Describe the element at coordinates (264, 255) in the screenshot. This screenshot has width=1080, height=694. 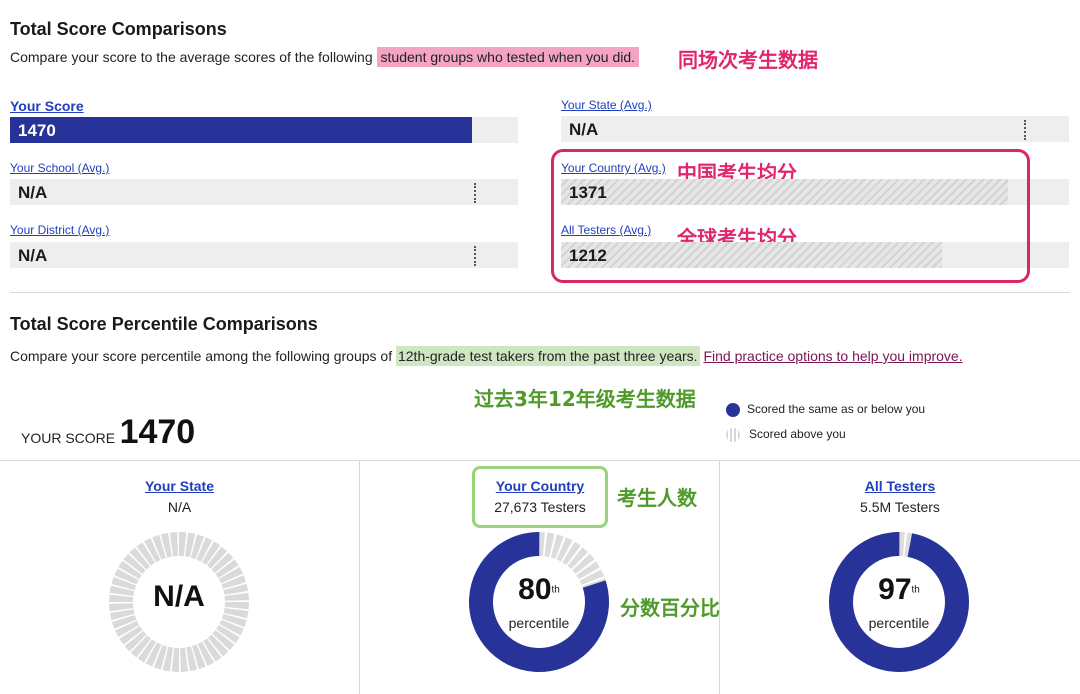
I see `your-district-avg-bar: N/A` at that location.